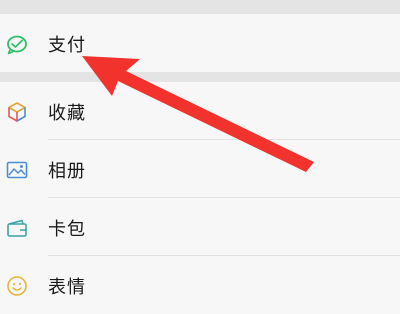 The height and width of the screenshot is (314, 400). What do you see at coordinates (17, 112) in the screenshot?
I see `favorites-cube-icon` at bounding box center [17, 112].